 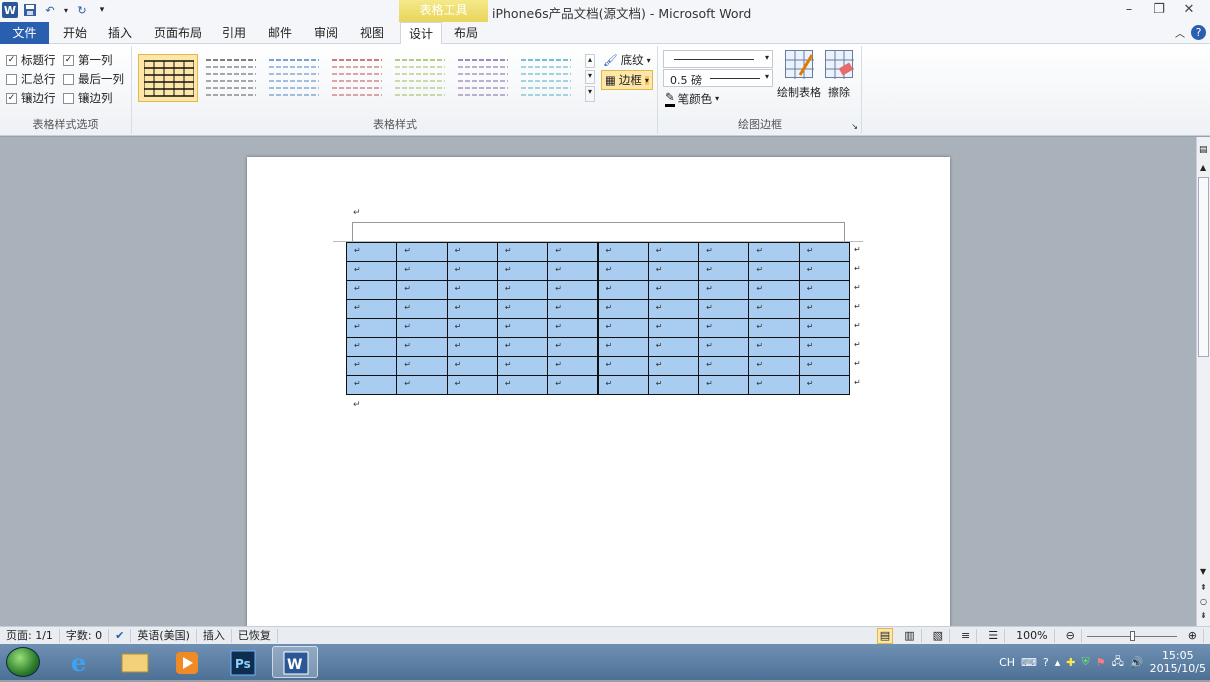 I want to click on minimize-ribbon-icon: ︿, so click(x=1180, y=32).